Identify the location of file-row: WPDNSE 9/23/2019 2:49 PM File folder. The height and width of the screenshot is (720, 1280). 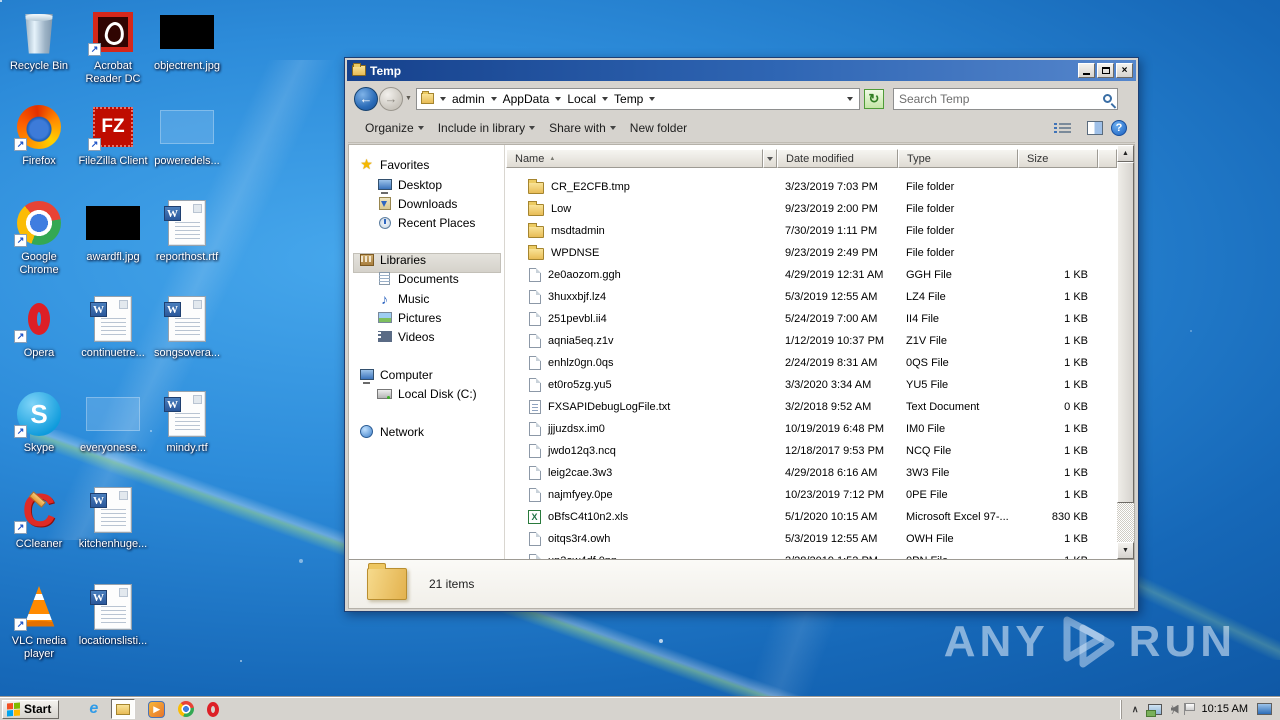
(811, 253).